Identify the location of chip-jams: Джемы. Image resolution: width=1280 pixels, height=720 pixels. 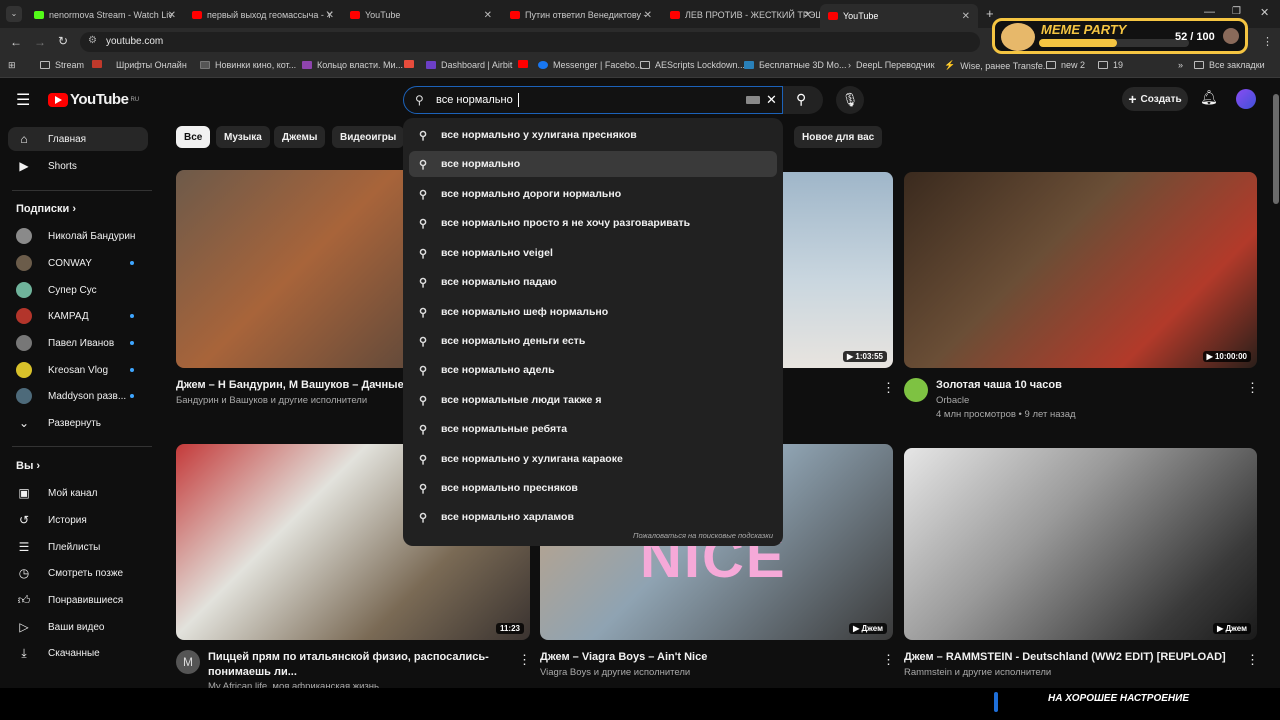
(300, 137).